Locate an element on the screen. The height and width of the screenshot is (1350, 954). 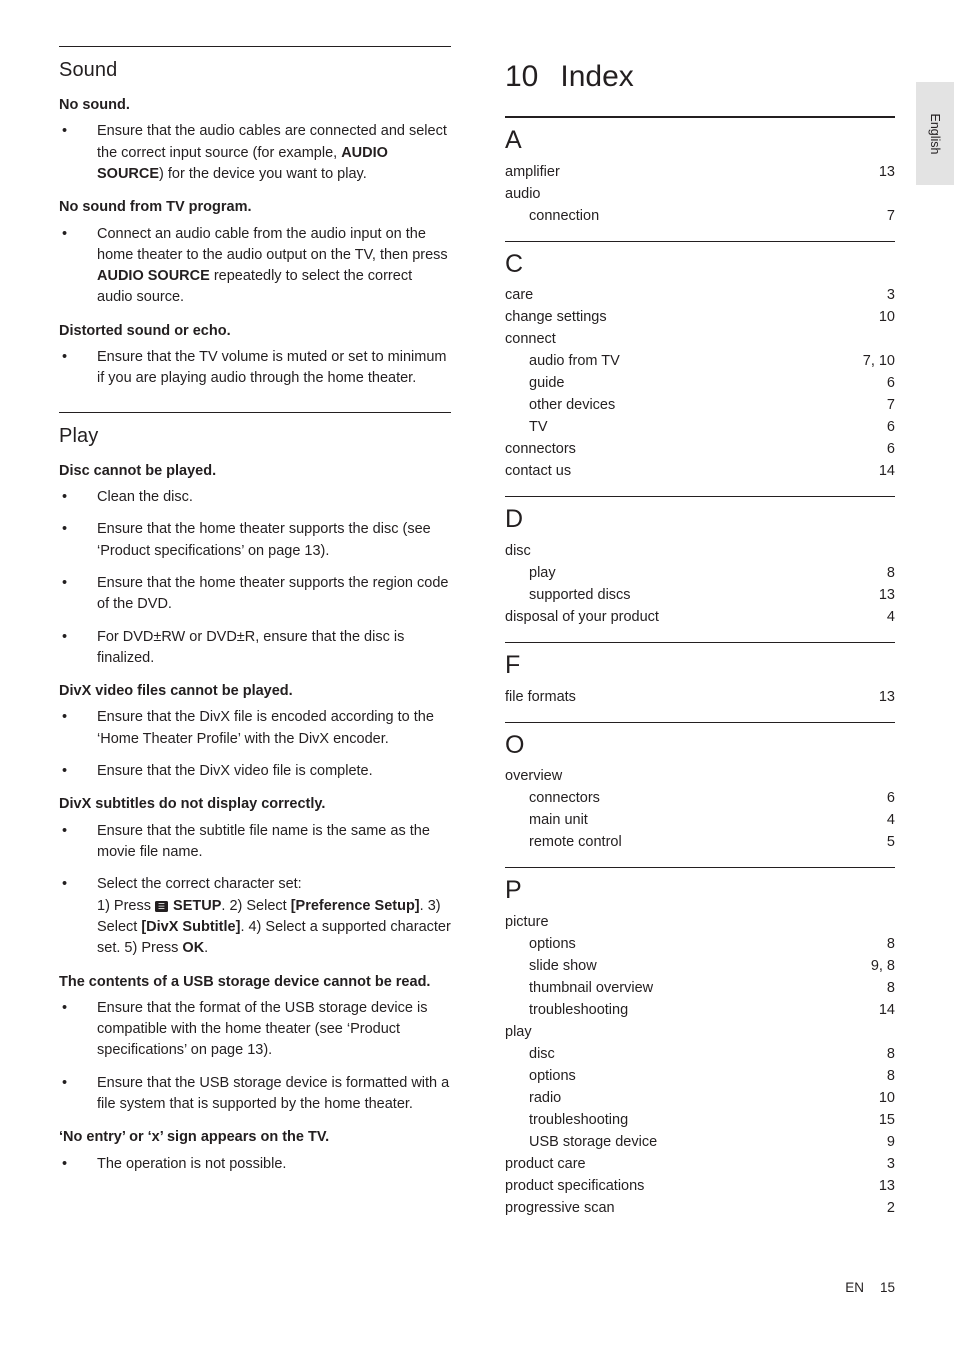
index-entry: connect is located at coordinates (700, 339).